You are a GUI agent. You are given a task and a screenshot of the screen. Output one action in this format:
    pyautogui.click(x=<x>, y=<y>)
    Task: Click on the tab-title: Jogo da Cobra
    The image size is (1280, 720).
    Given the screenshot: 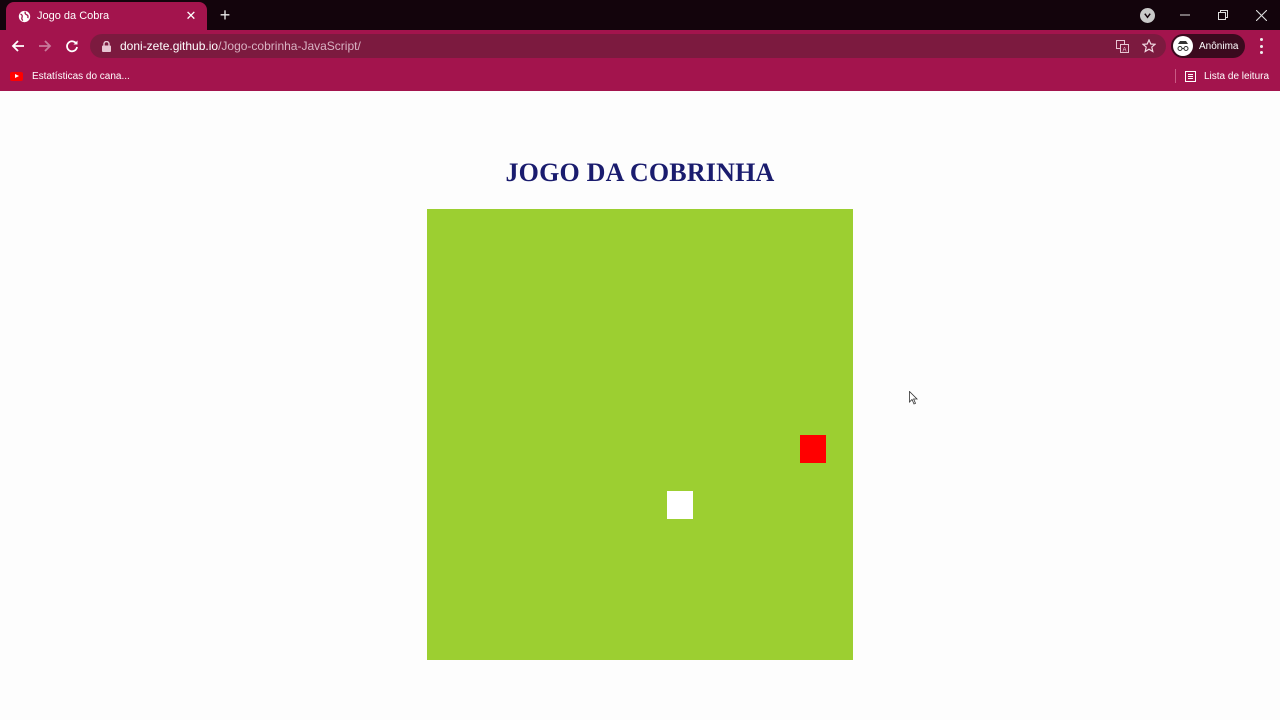 What is the action you would take?
    pyautogui.click(x=73, y=16)
    